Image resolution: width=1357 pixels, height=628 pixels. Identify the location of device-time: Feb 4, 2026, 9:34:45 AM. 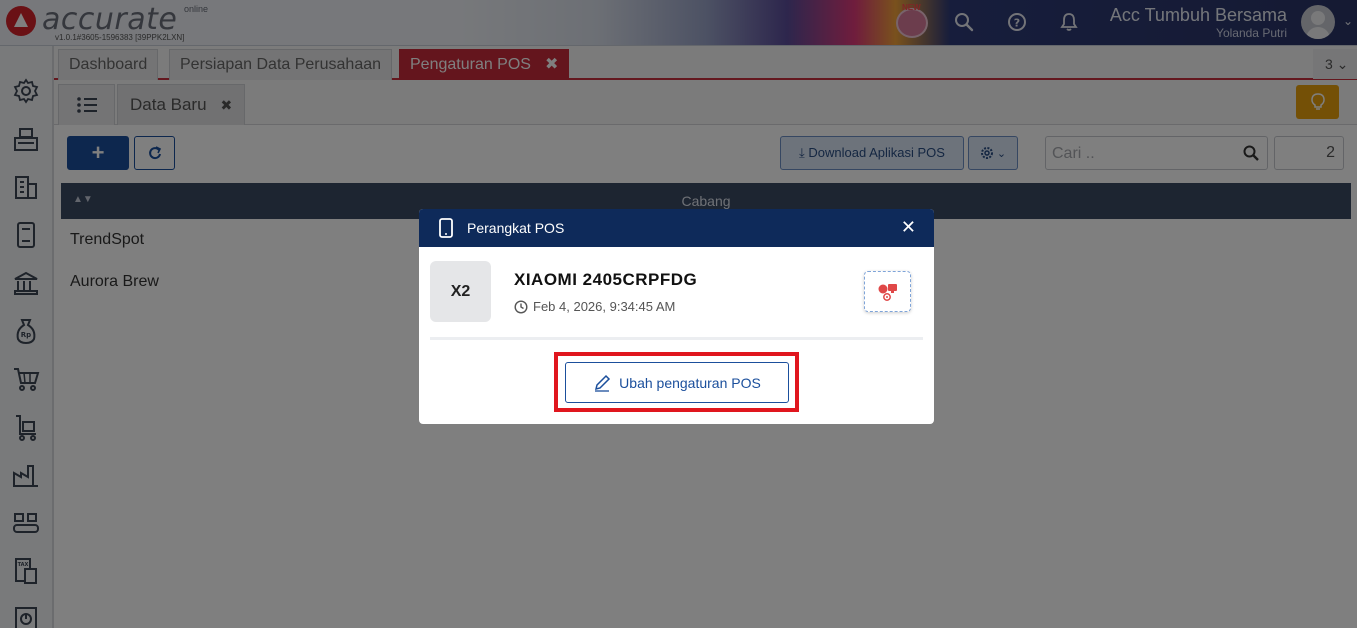
(594, 306).